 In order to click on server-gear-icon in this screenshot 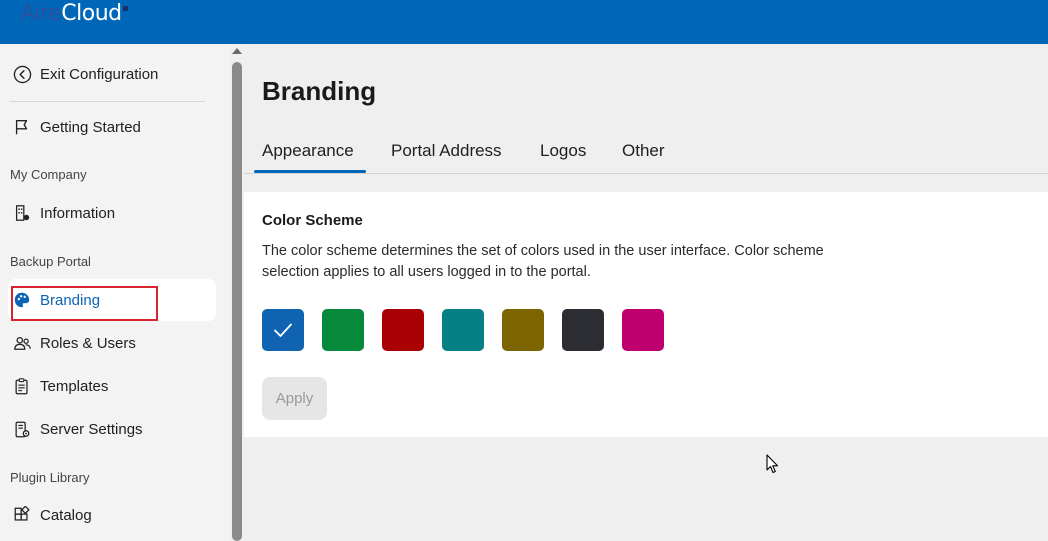, I will do `click(22, 429)`.